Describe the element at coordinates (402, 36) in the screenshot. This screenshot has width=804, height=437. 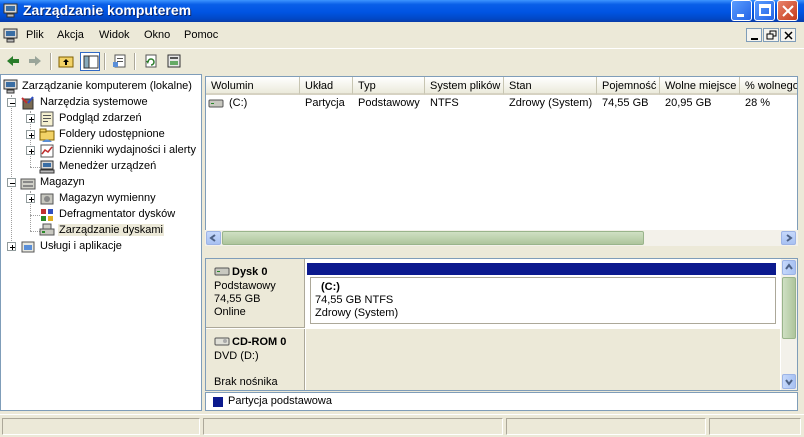
I see `menu-bar: Plik Akcja Widok Okno Pomoc` at that location.